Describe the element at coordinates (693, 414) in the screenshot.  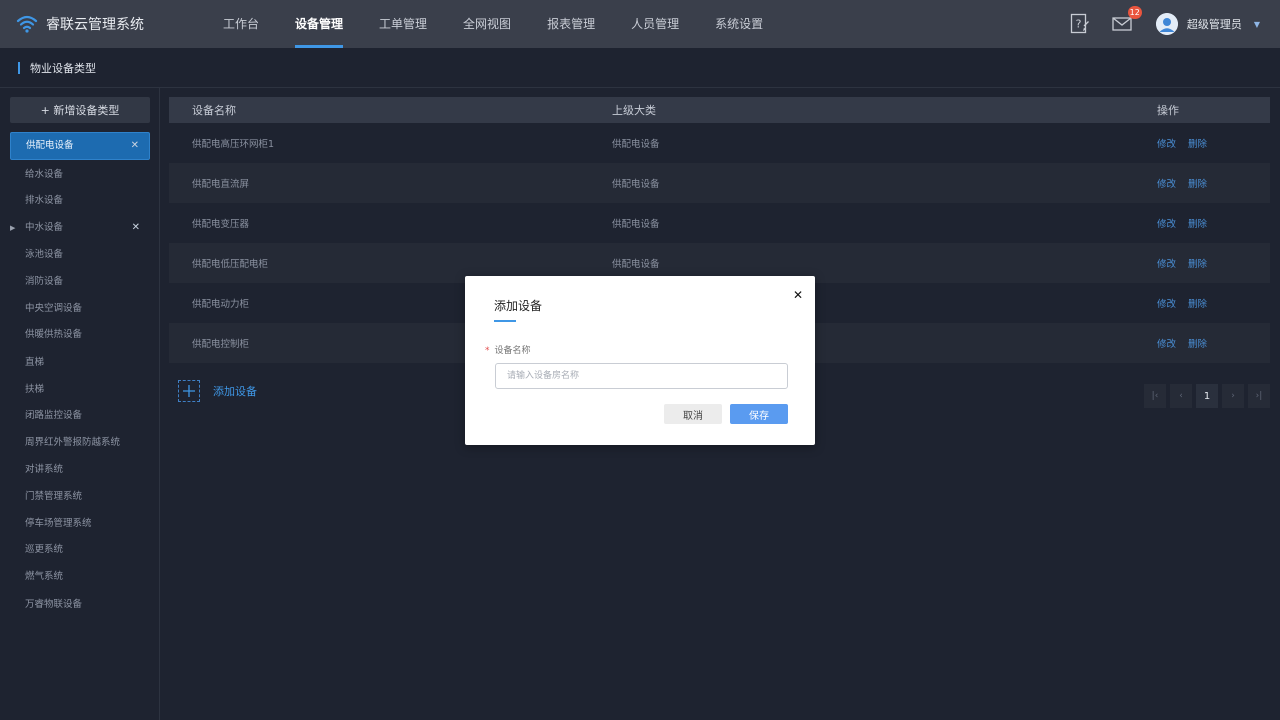
I see `cancel-button: 取消` at that location.